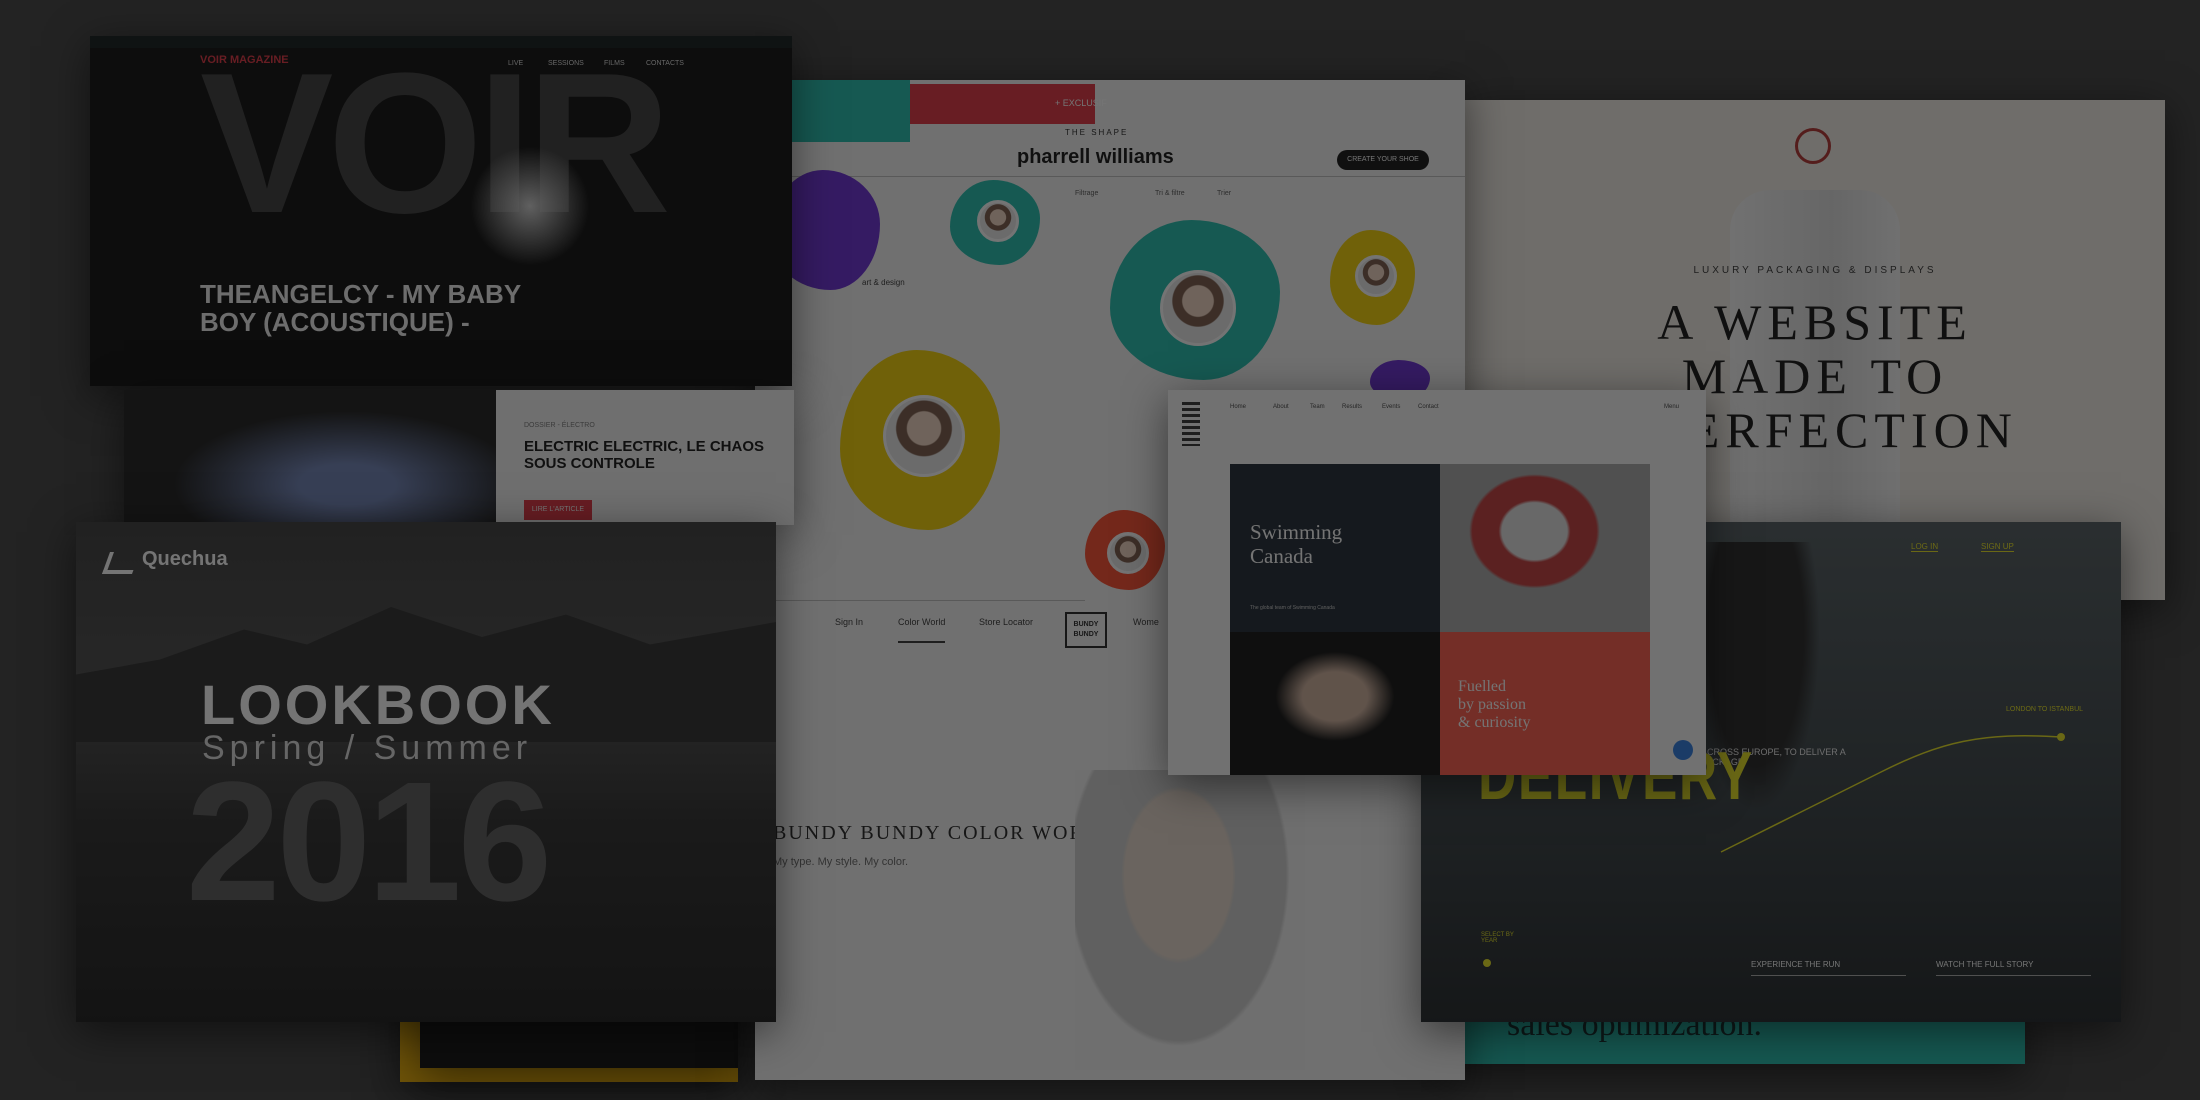  I want to click on filter-right: Trier, so click(1224, 193).